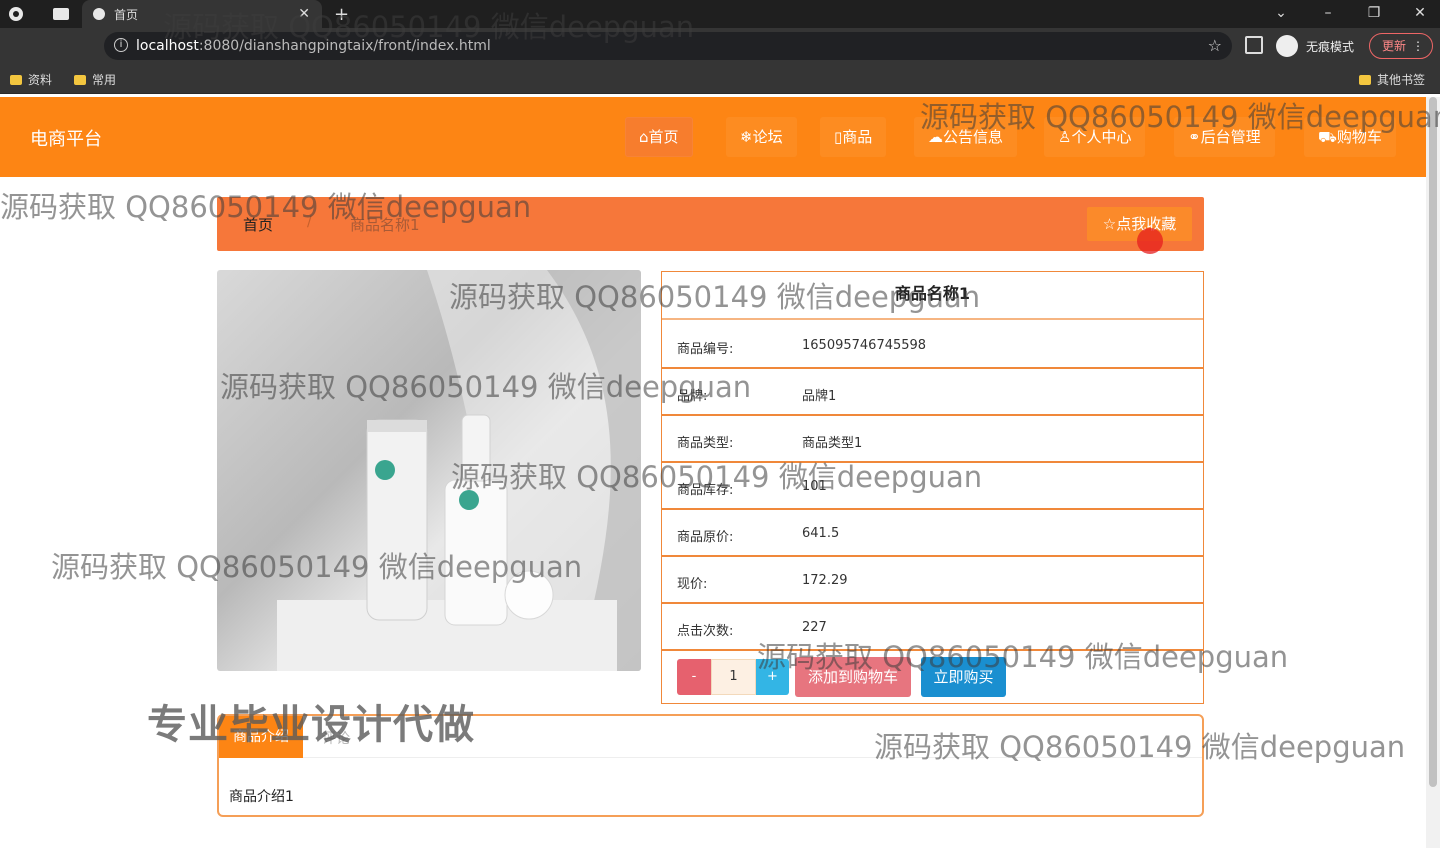 This screenshot has width=1440, height=848. What do you see at coordinates (832, 443) in the screenshot?
I see `row-value: 商品类型1` at bounding box center [832, 443].